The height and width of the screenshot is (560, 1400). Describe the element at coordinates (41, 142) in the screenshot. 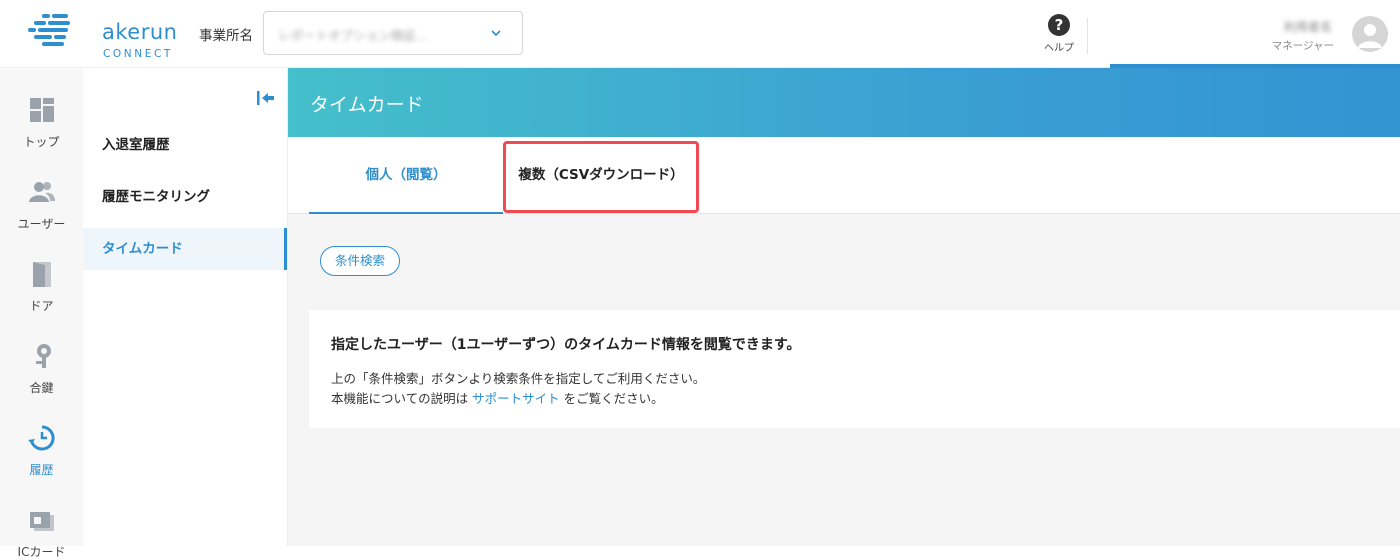

I see `rail-item-label: トップ` at that location.